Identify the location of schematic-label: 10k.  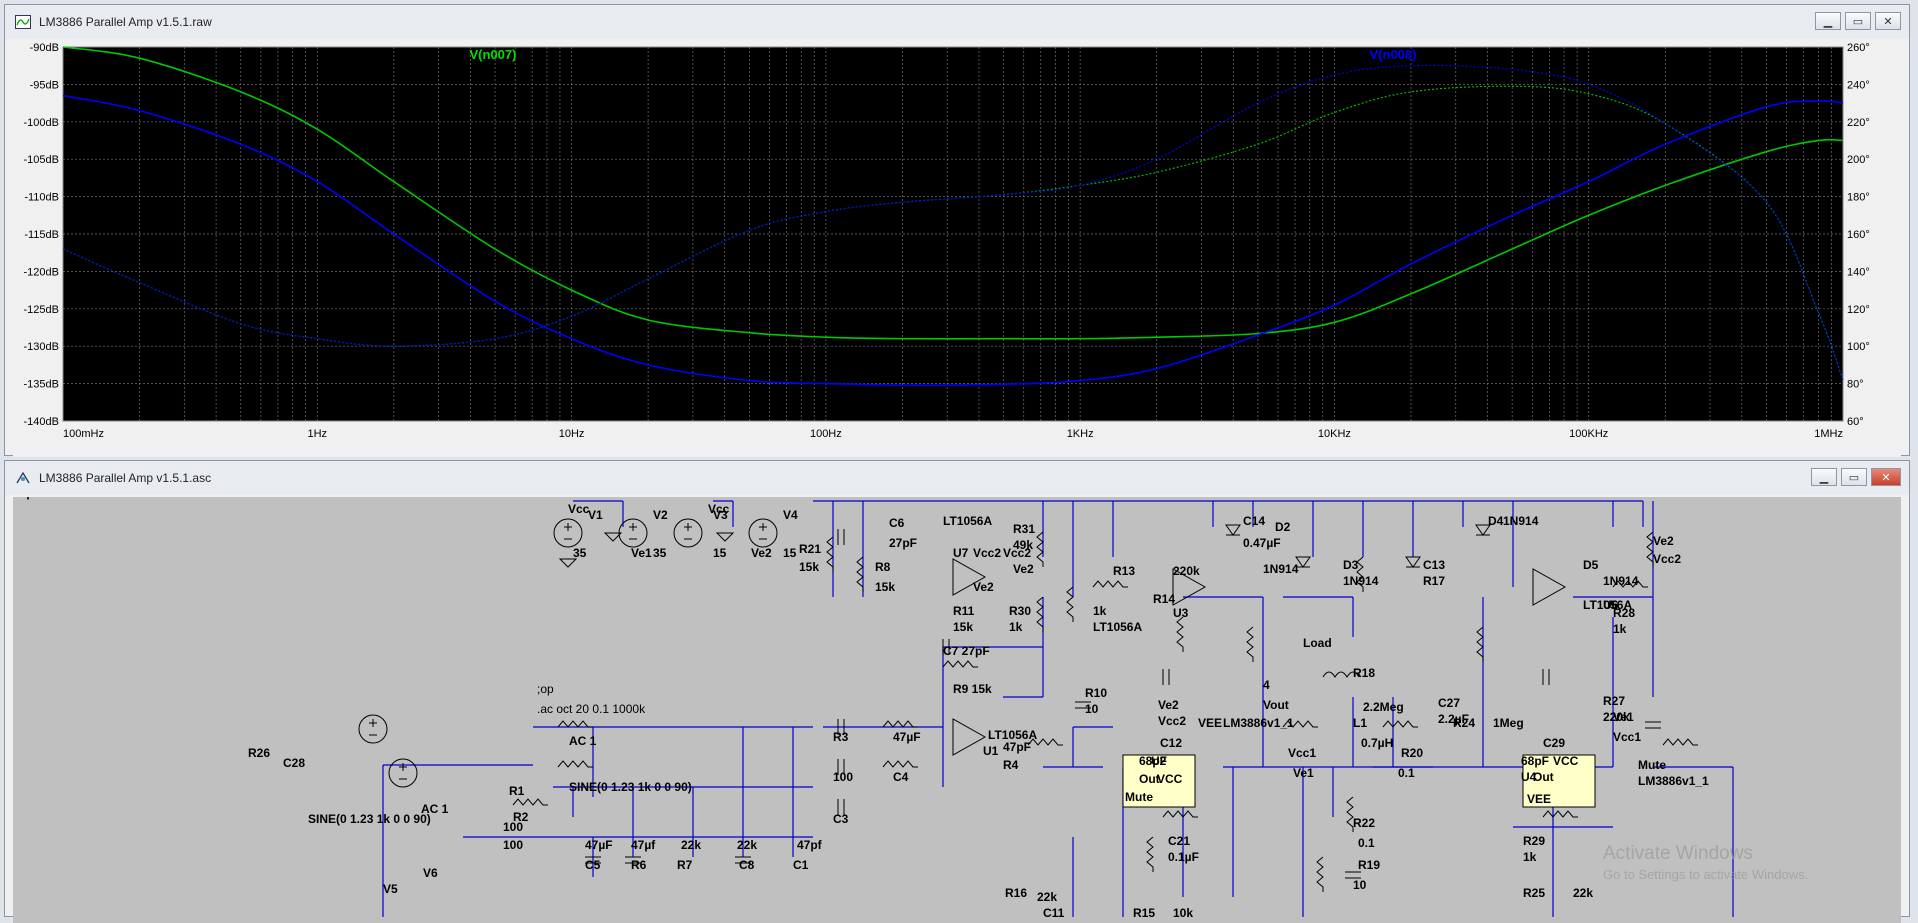
(1183, 913).